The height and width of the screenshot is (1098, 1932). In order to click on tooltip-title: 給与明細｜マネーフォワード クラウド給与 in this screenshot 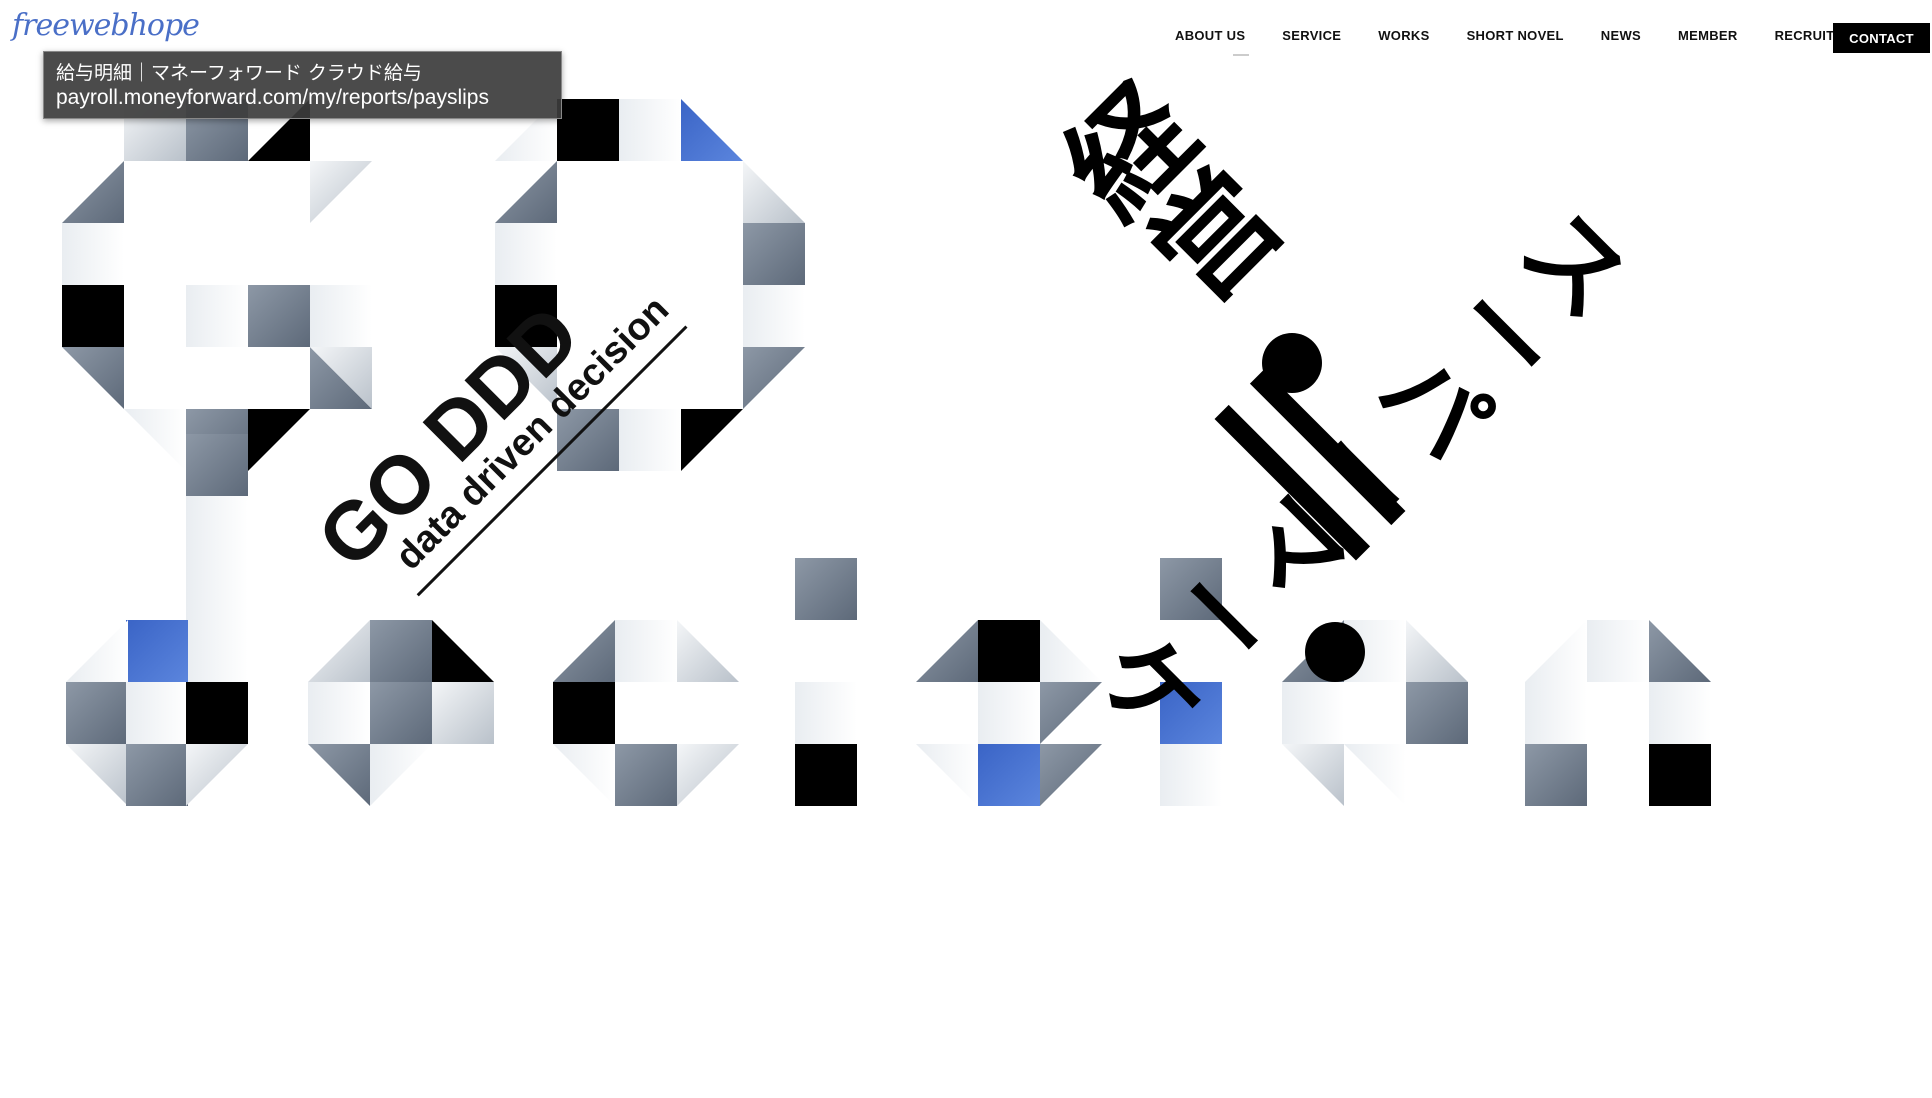, I will do `click(239, 73)`.